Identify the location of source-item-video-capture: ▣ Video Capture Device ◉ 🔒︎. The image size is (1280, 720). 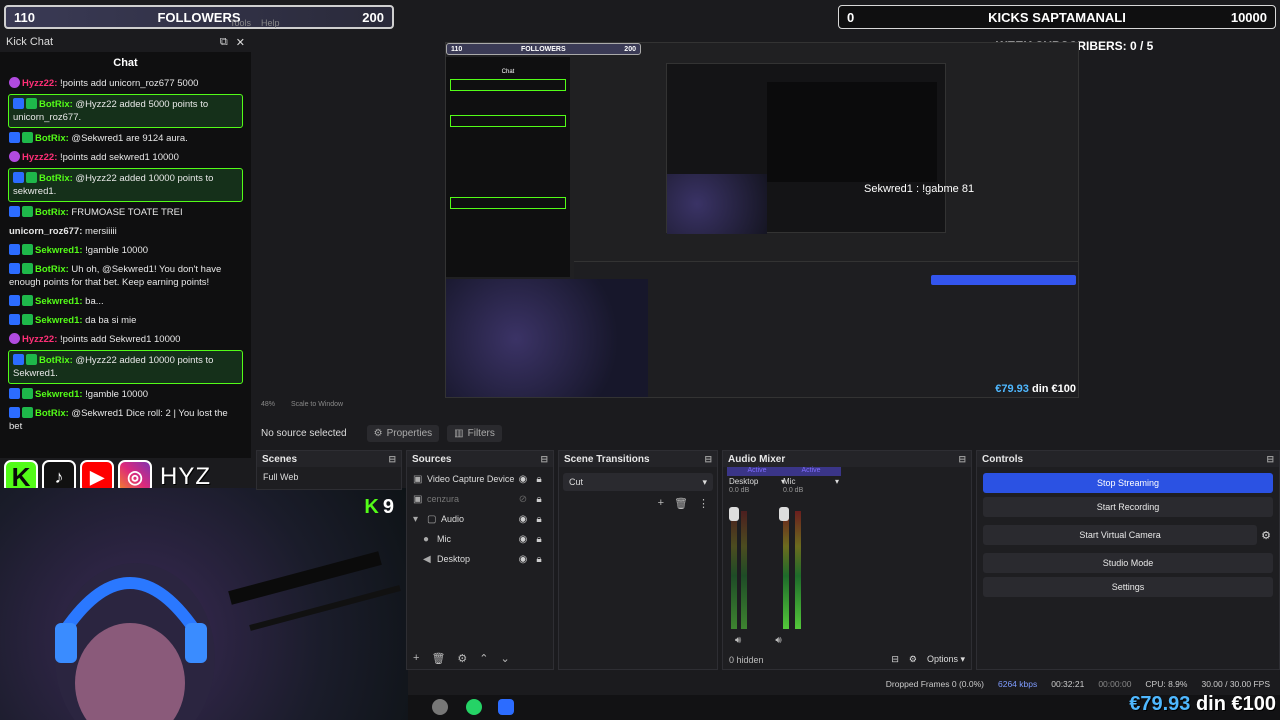
(480, 479).